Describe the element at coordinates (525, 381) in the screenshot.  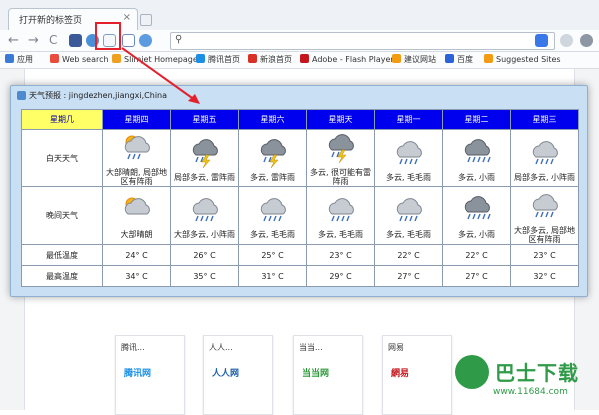
I see `site-watermark: 巴士下载 www.11684.com` at that location.